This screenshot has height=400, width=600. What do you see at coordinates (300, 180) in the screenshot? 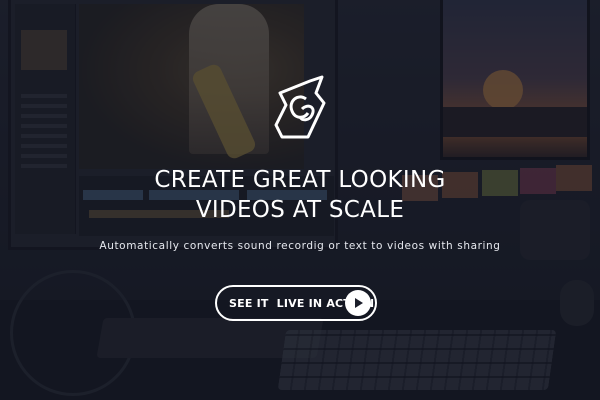
I see `headline-line-1: CREATE GREAT LOOKING` at bounding box center [300, 180].